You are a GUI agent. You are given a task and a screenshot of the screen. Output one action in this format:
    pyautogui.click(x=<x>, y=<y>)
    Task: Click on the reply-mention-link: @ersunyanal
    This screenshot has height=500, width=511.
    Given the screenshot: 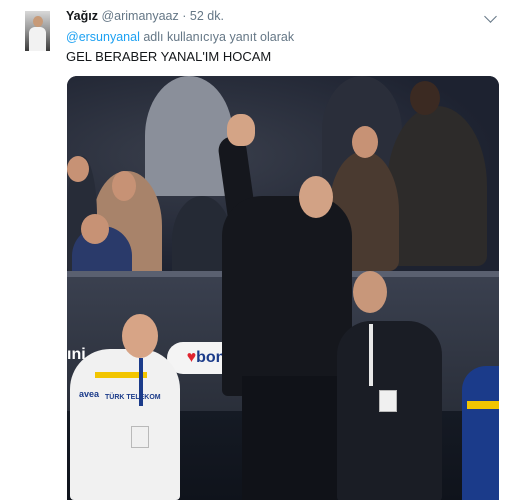 What is the action you would take?
    pyautogui.click(x=103, y=37)
    